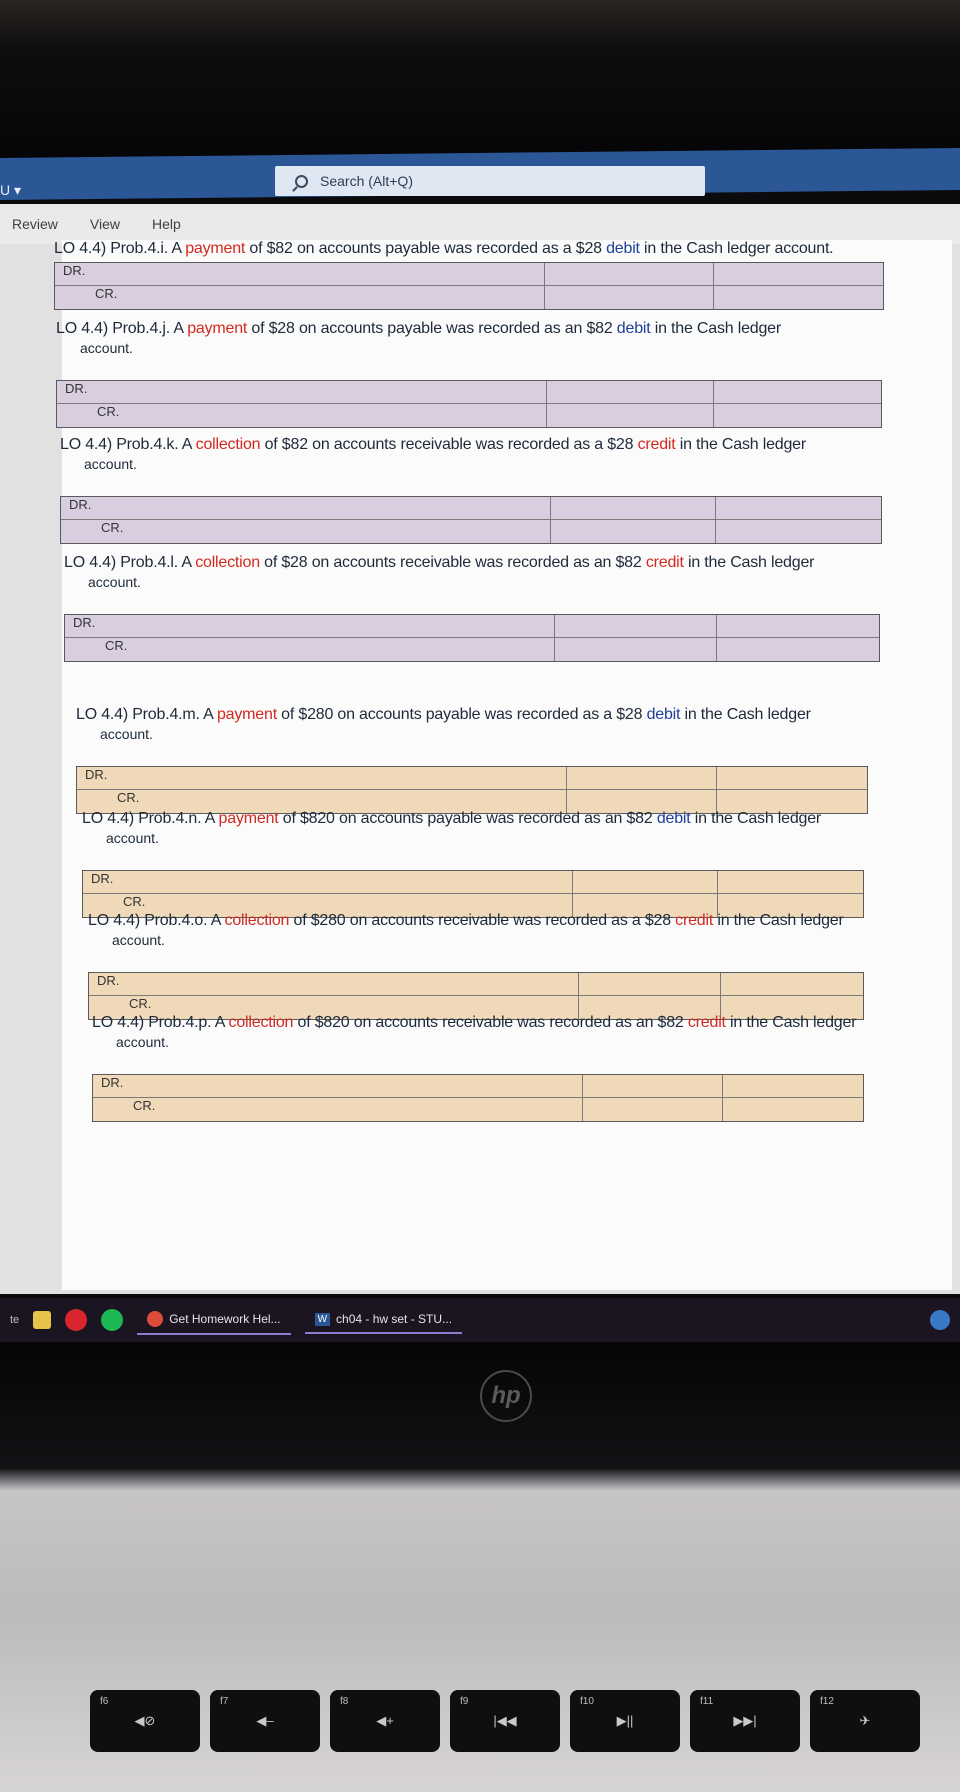  Describe the element at coordinates (706, 1022) in the screenshot. I see `problem-entry-type: credit` at that location.